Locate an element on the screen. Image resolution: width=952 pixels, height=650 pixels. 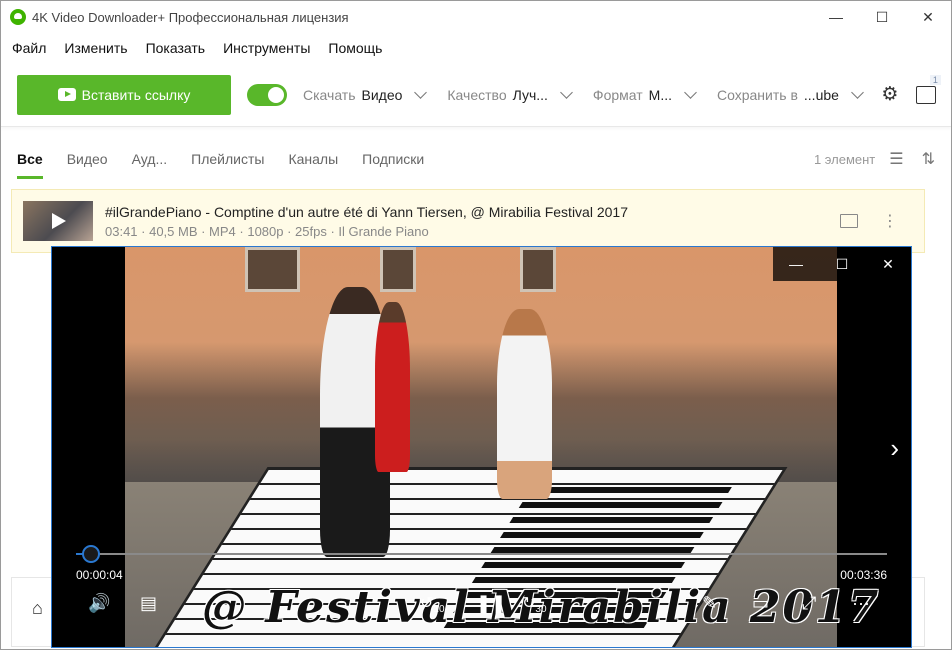
pause-icon: ❚❚ is located at coordinates (491, 603).